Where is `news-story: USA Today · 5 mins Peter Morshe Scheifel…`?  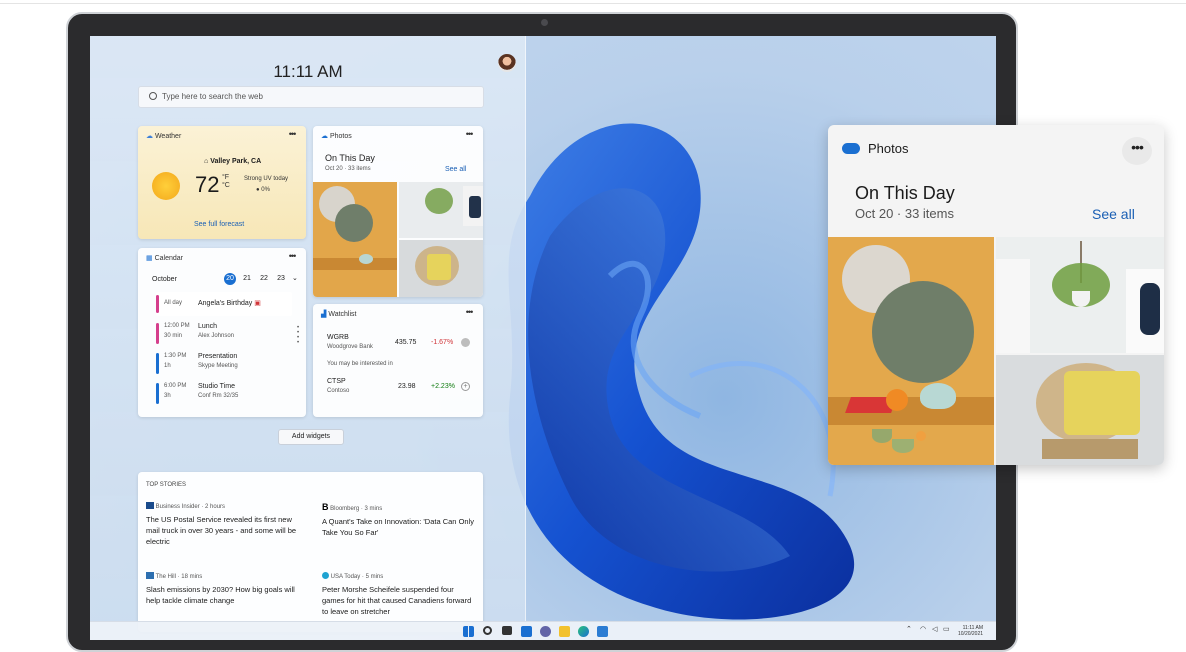 news-story: USA Today · 5 mins Peter Morshe Scheifel… is located at coordinates (399, 594).